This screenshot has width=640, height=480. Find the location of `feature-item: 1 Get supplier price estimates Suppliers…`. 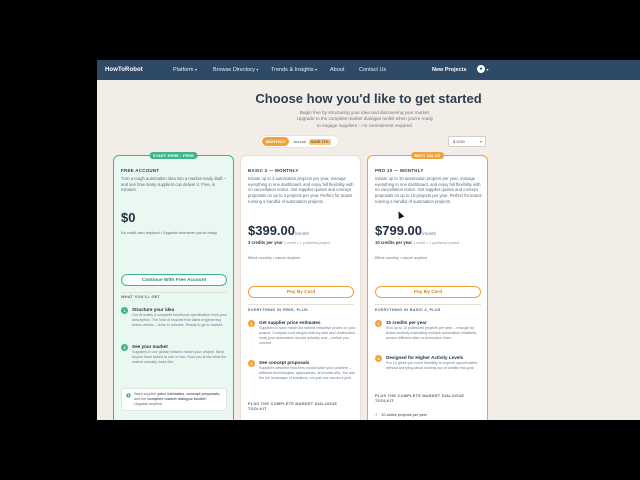

feature-item: 1 Get supplier price estimates Suppliers… is located at coordinates (302, 333).